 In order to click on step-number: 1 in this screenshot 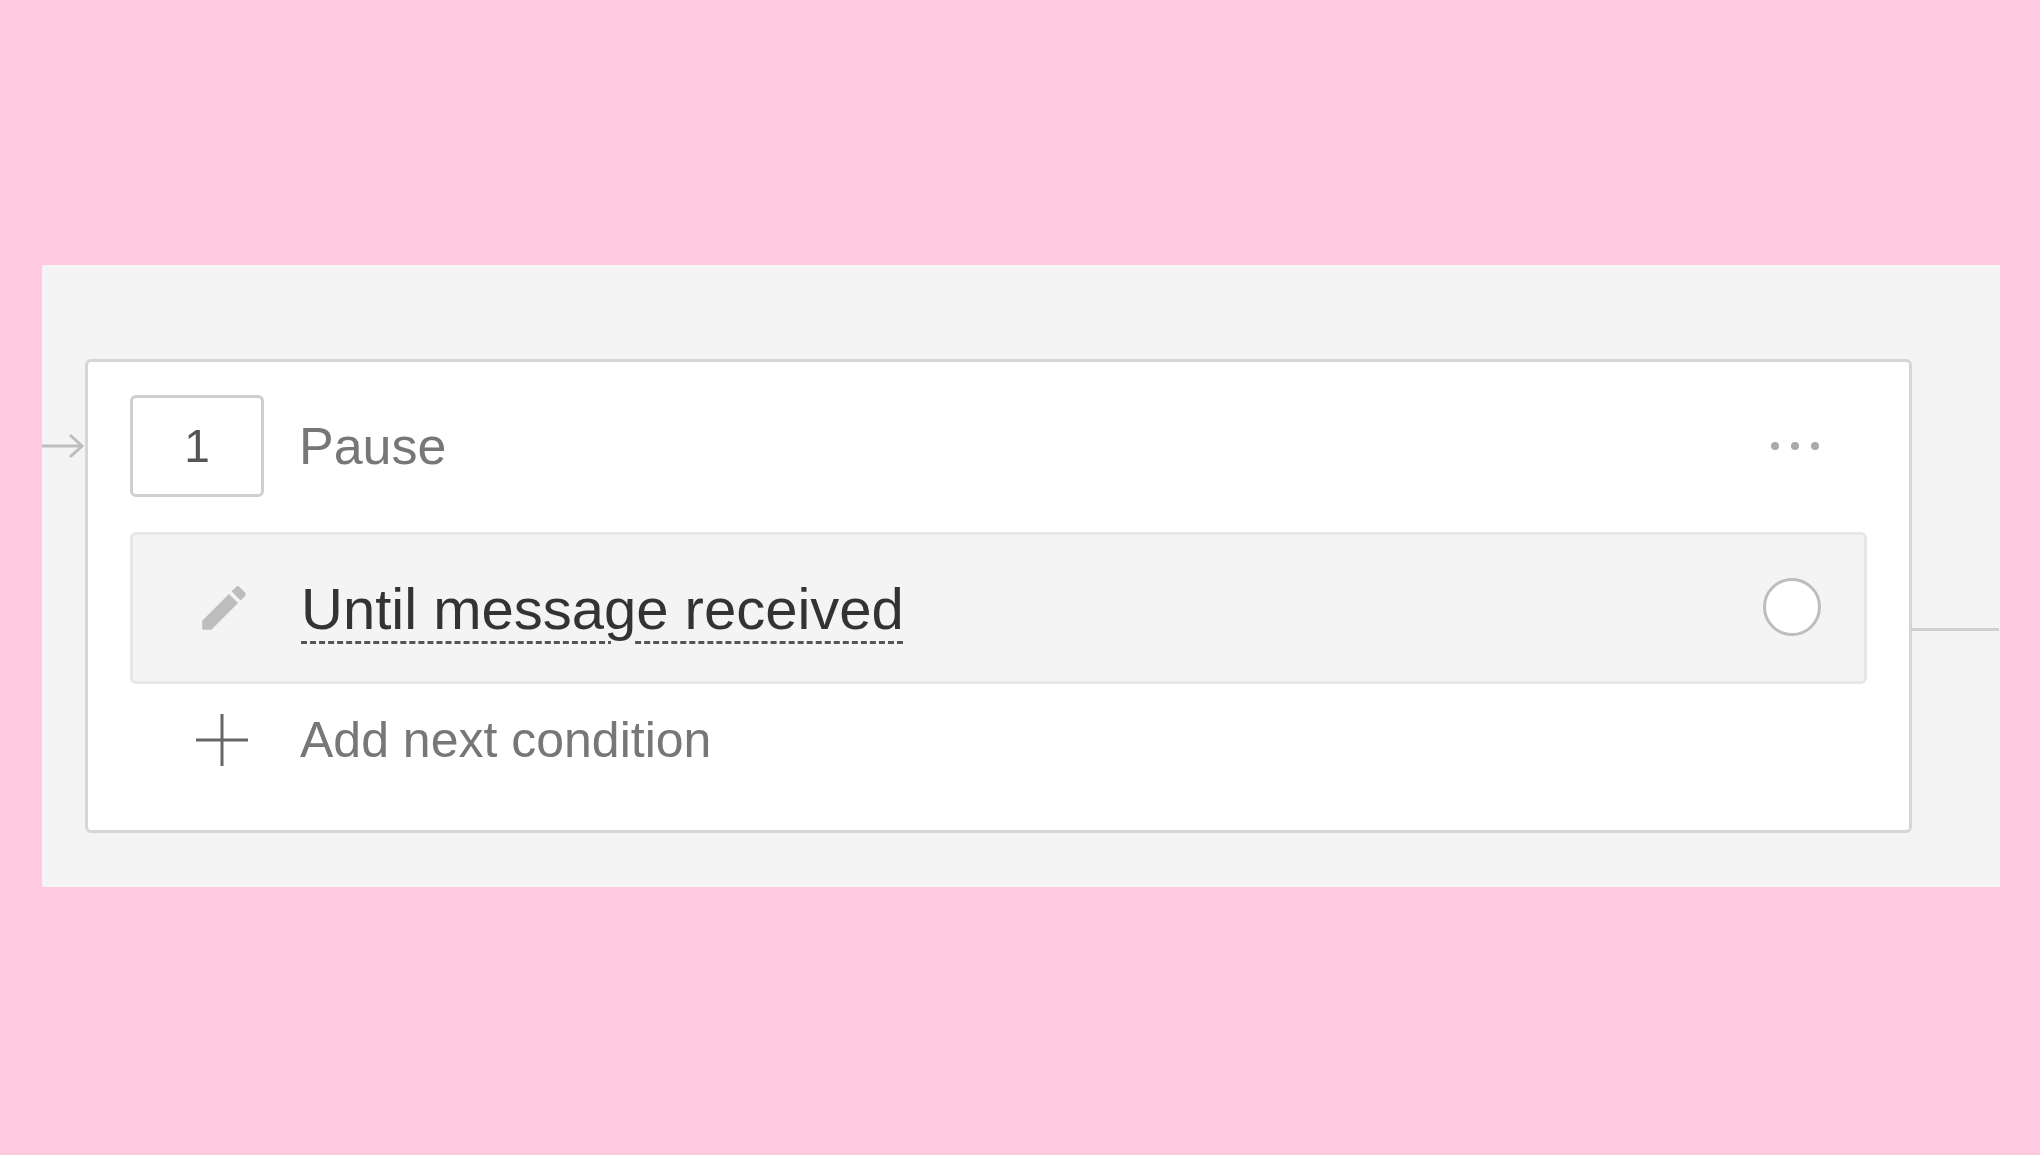, I will do `click(197, 446)`.